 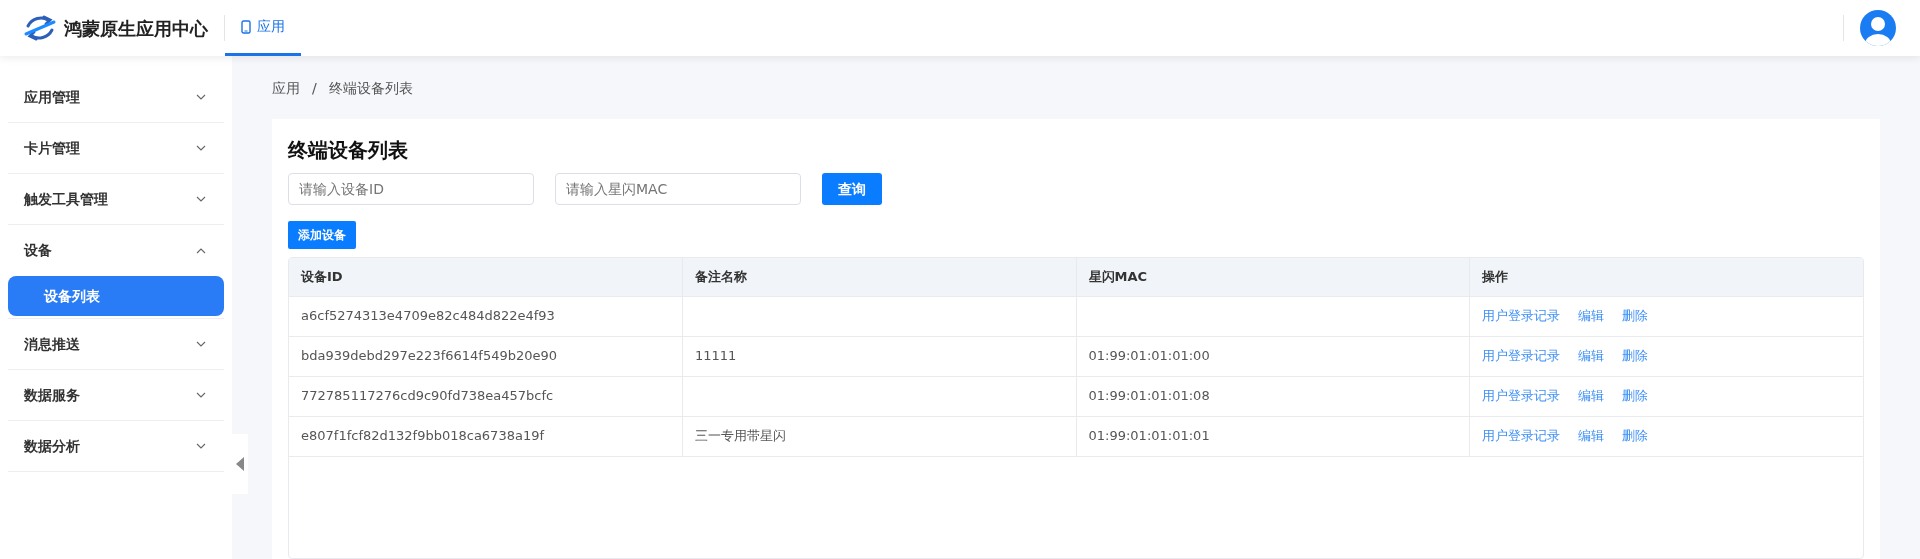 What do you see at coordinates (879, 277) in the screenshot?
I see `column-header: 备注名称` at bounding box center [879, 277].